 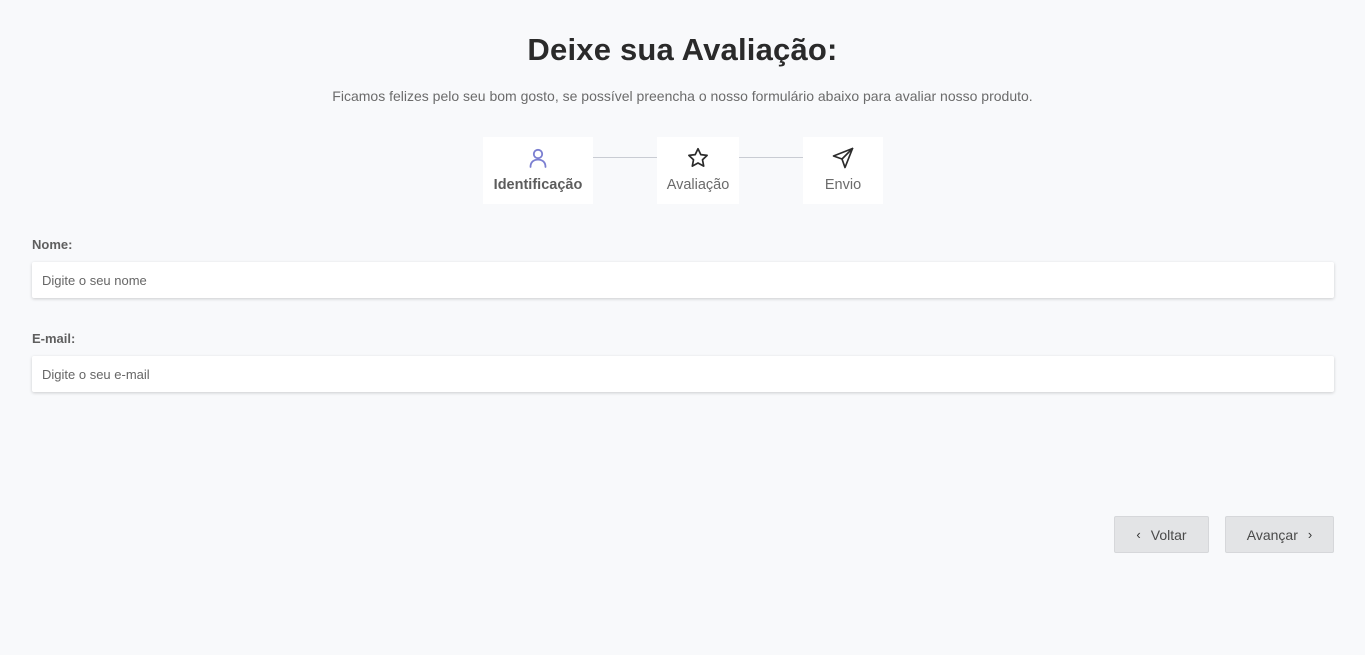 What do you see at coordinates (843, 158) in the screenshot?
I see `send-icon` at bounding box center [843, 158].